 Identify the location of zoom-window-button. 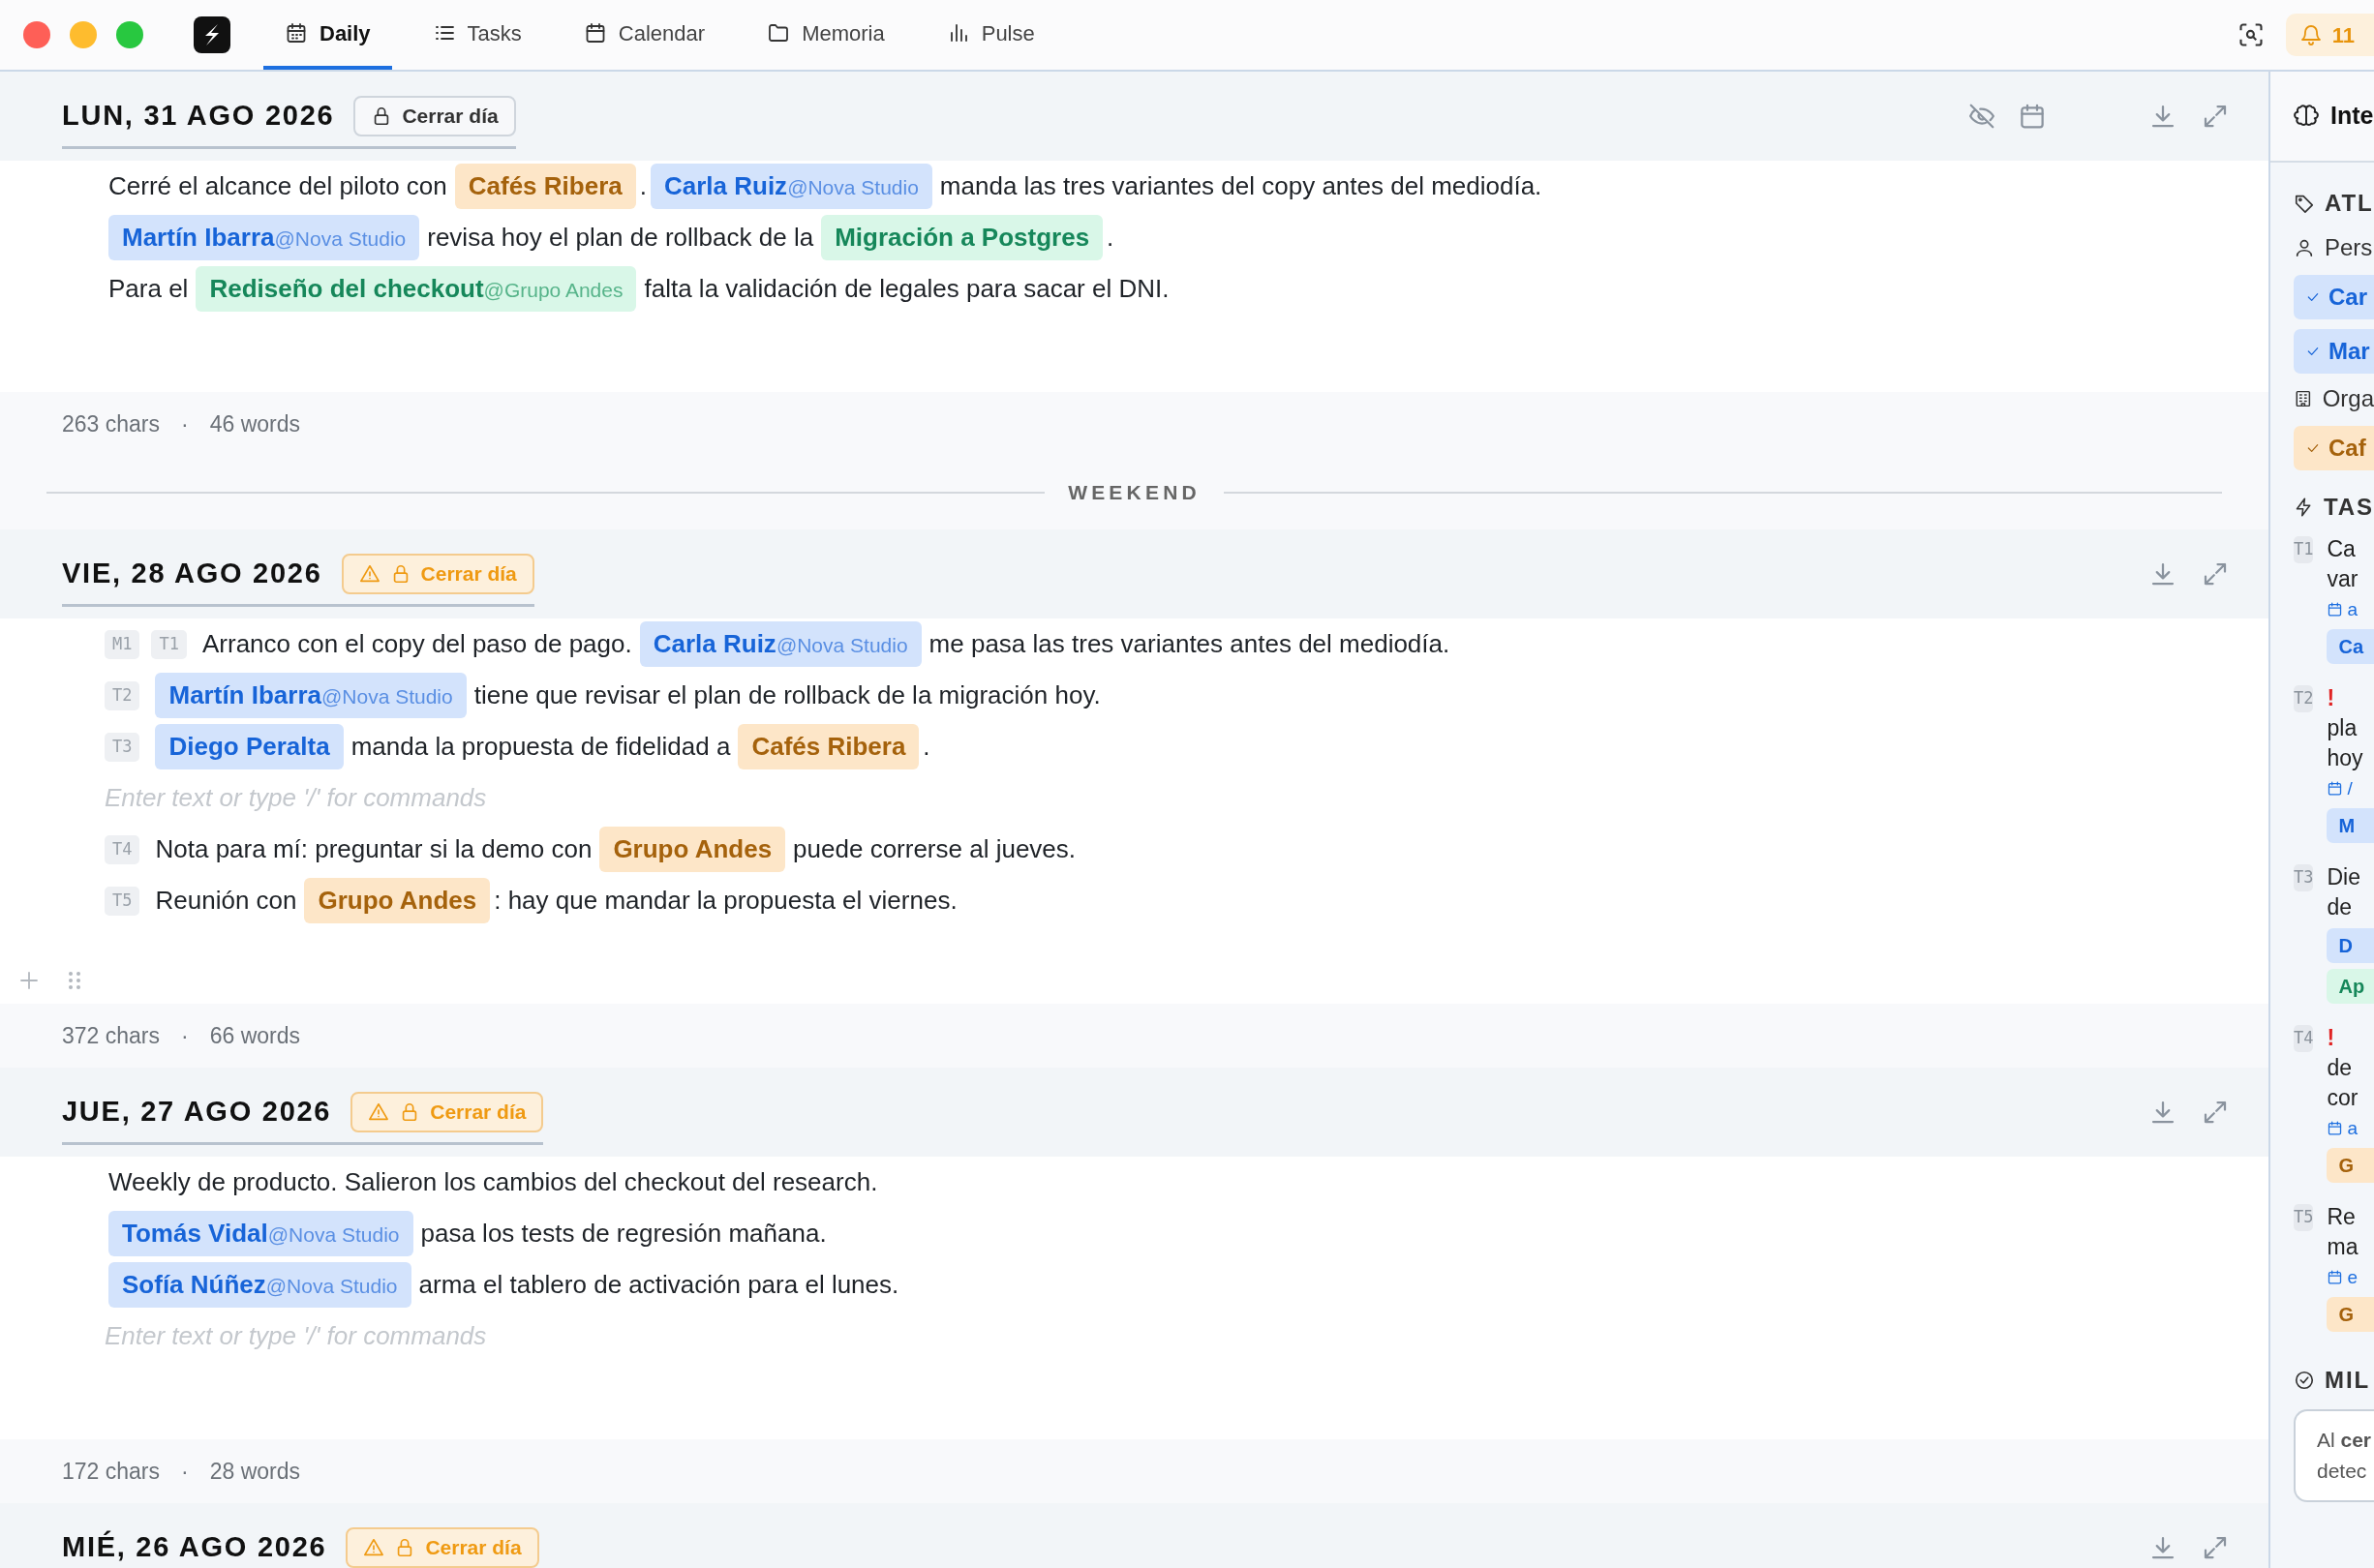
(129, 34).